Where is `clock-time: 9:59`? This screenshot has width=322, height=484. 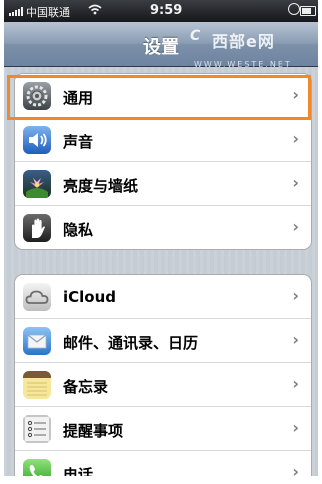 clock-time: 9:59 is located at coordinates (166, 10).